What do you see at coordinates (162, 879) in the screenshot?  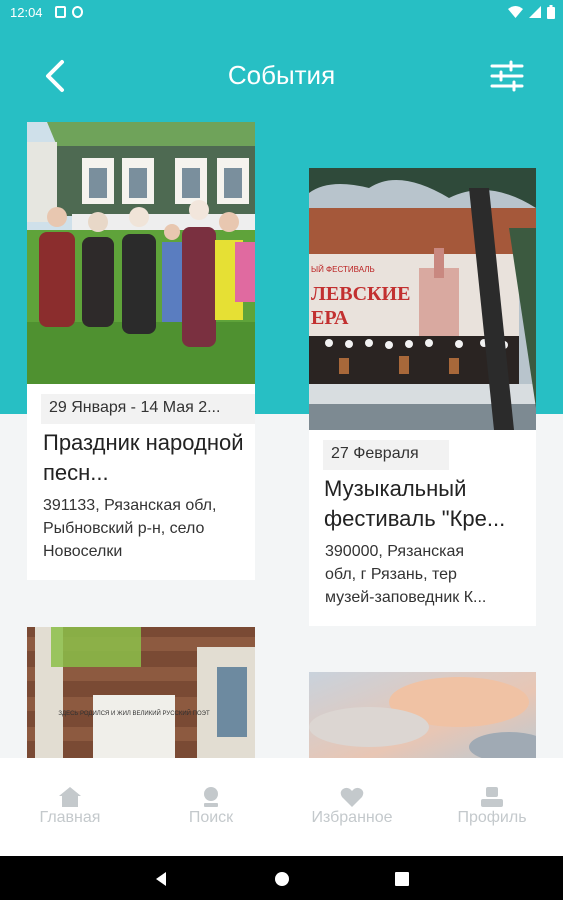 I see `system-back-icon` at bounding box center [162, 879].